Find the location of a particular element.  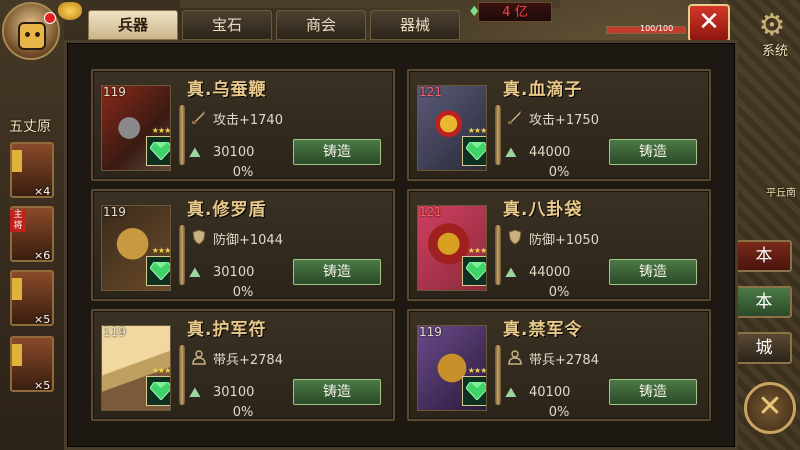

tab-weapons: 兵器 is located at coordinates (133, 25).